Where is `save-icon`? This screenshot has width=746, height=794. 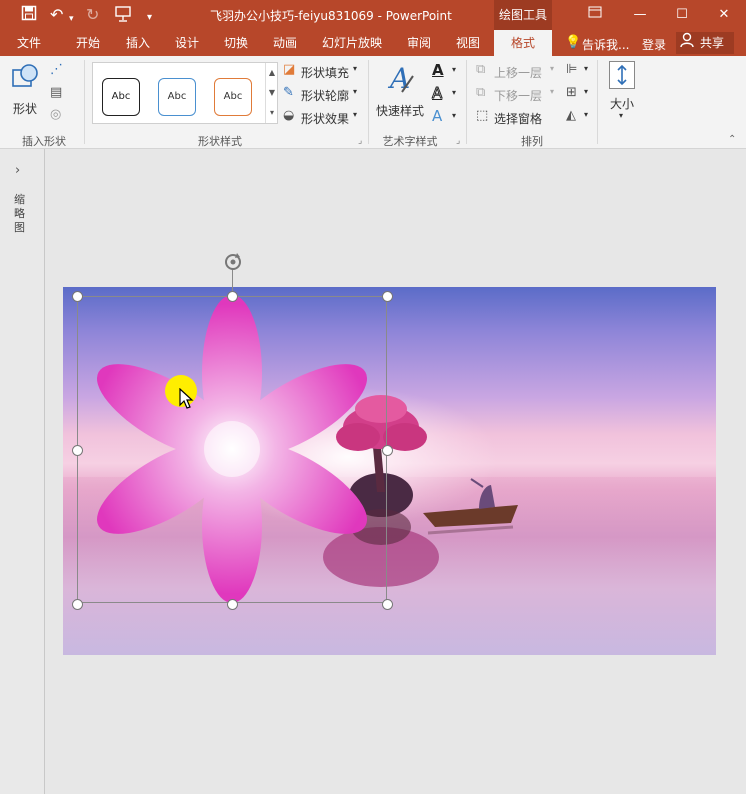 save-icon is located at coordinates (29, 15).